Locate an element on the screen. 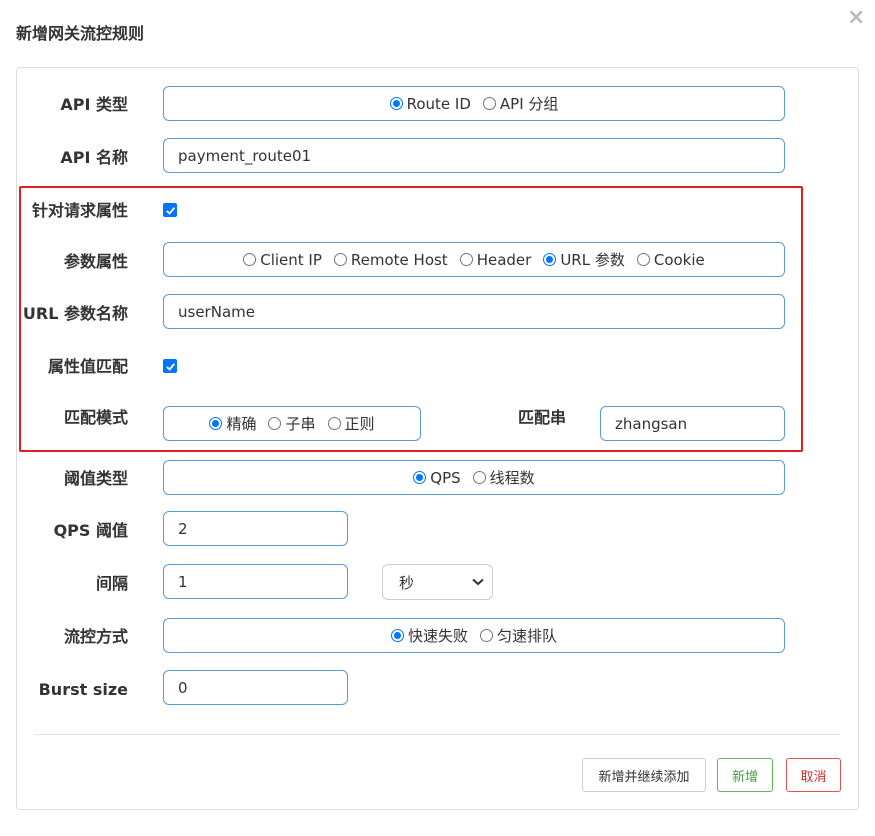 The height and width of the screenshot is (836, 875). url-param-name-label: URL 参数名称 is located at coordinates (75, 313).